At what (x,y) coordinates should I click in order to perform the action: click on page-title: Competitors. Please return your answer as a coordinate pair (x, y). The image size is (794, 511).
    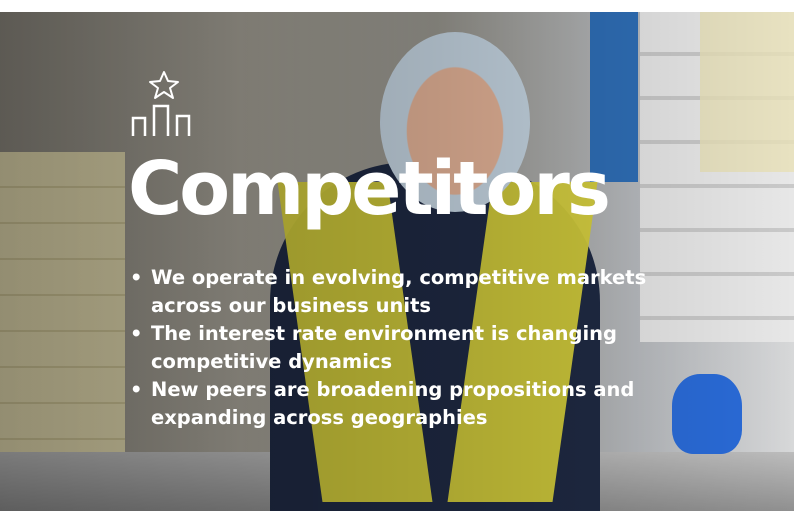
    Looking at the image, I should click on (369, 189).